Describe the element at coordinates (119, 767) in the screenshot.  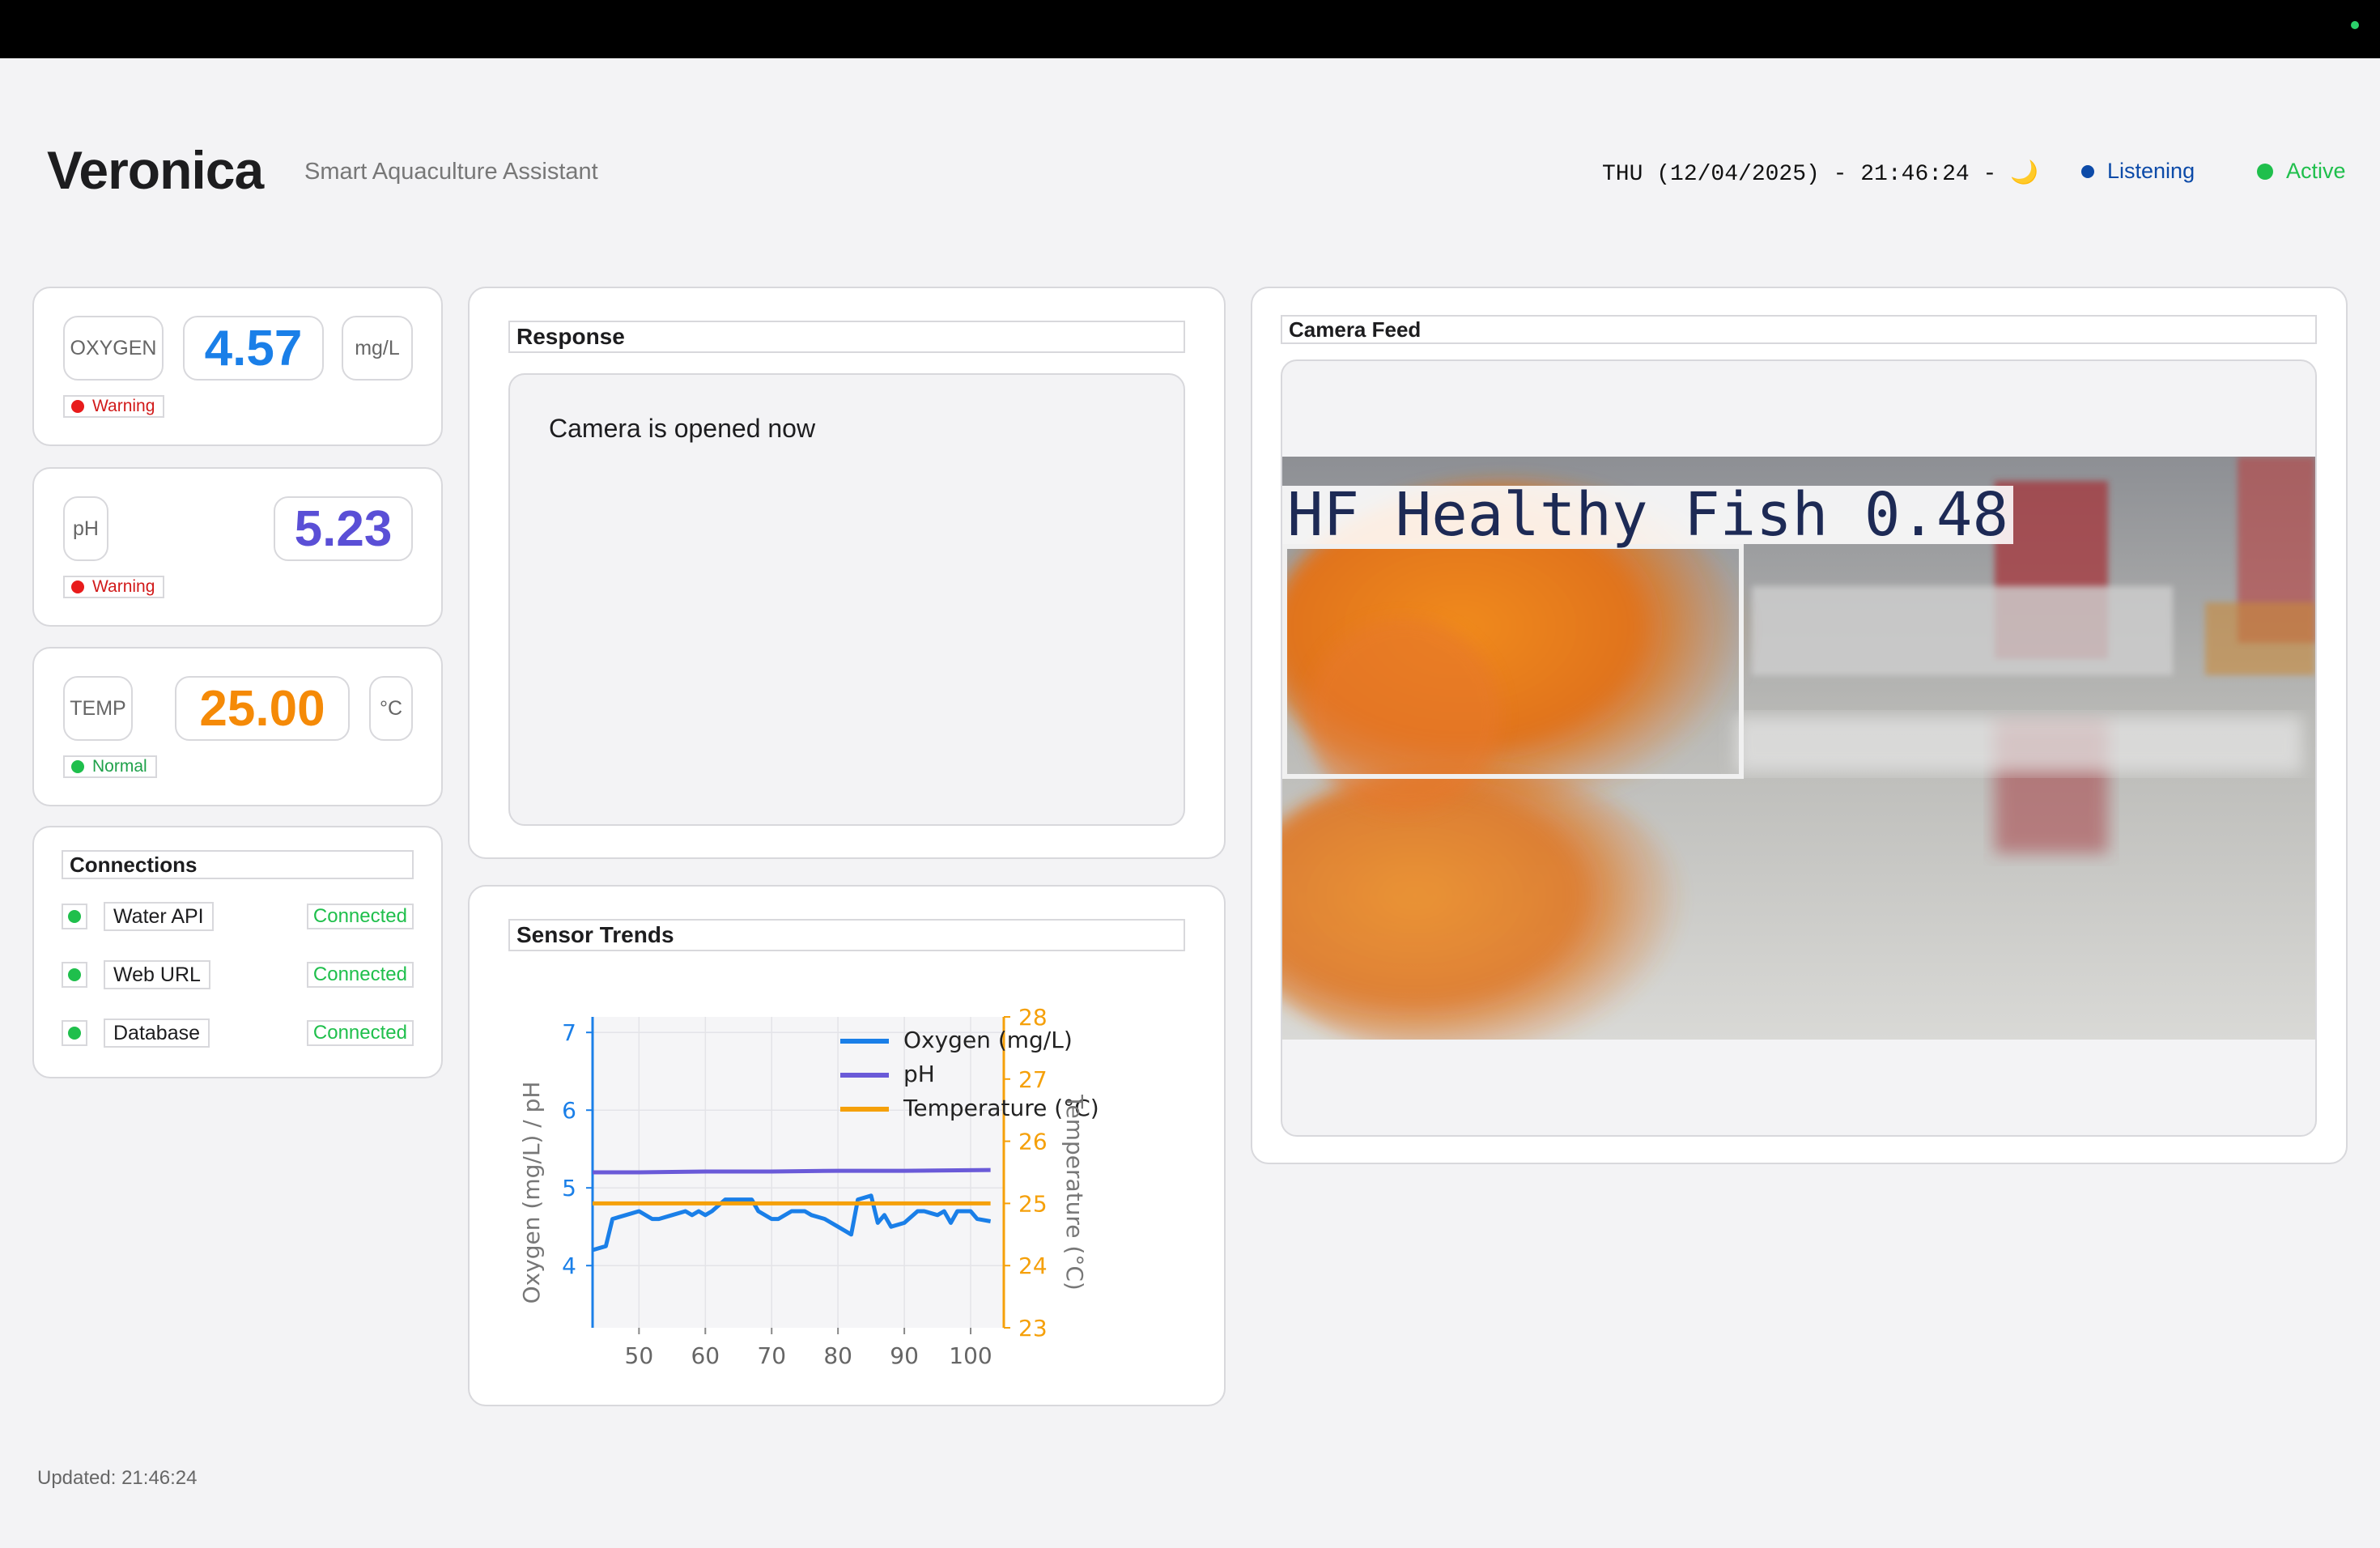
I see `temp-status: Normal` at that location.